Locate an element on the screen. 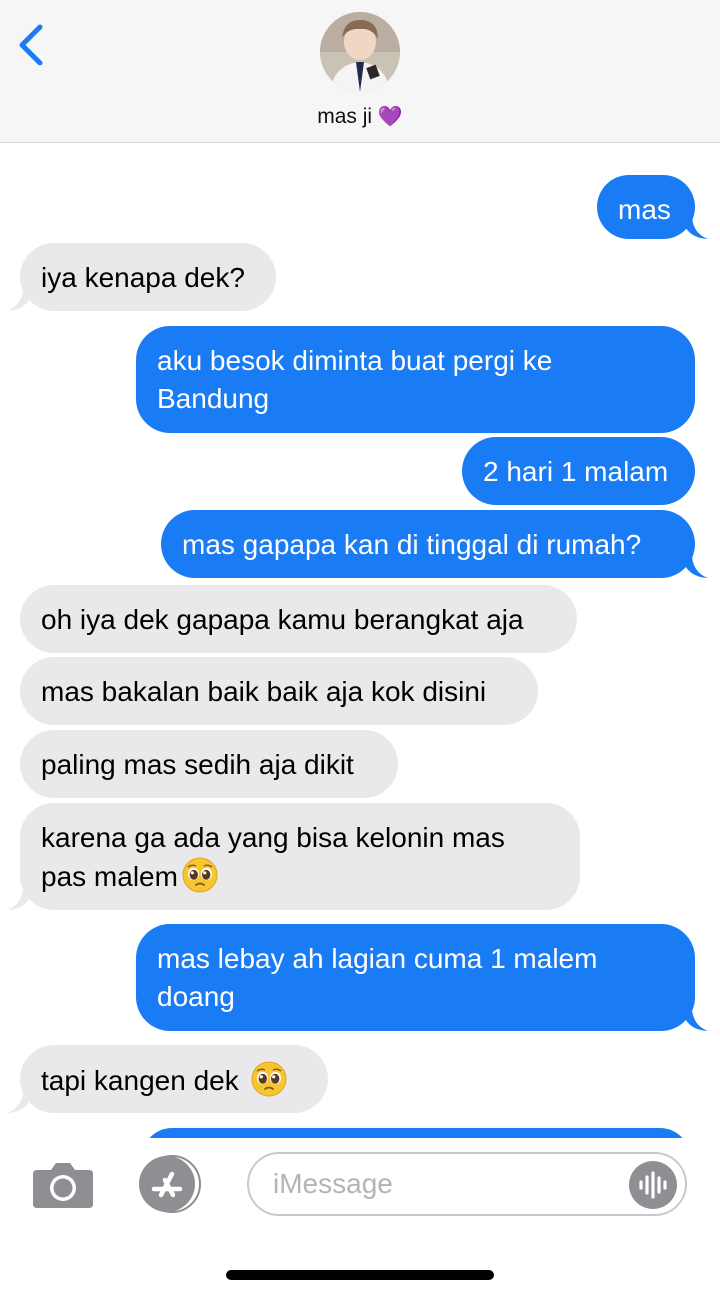 The width and height of the screenshot is (720, 1297). app-store-icon is located at coordinates (172, 1184).